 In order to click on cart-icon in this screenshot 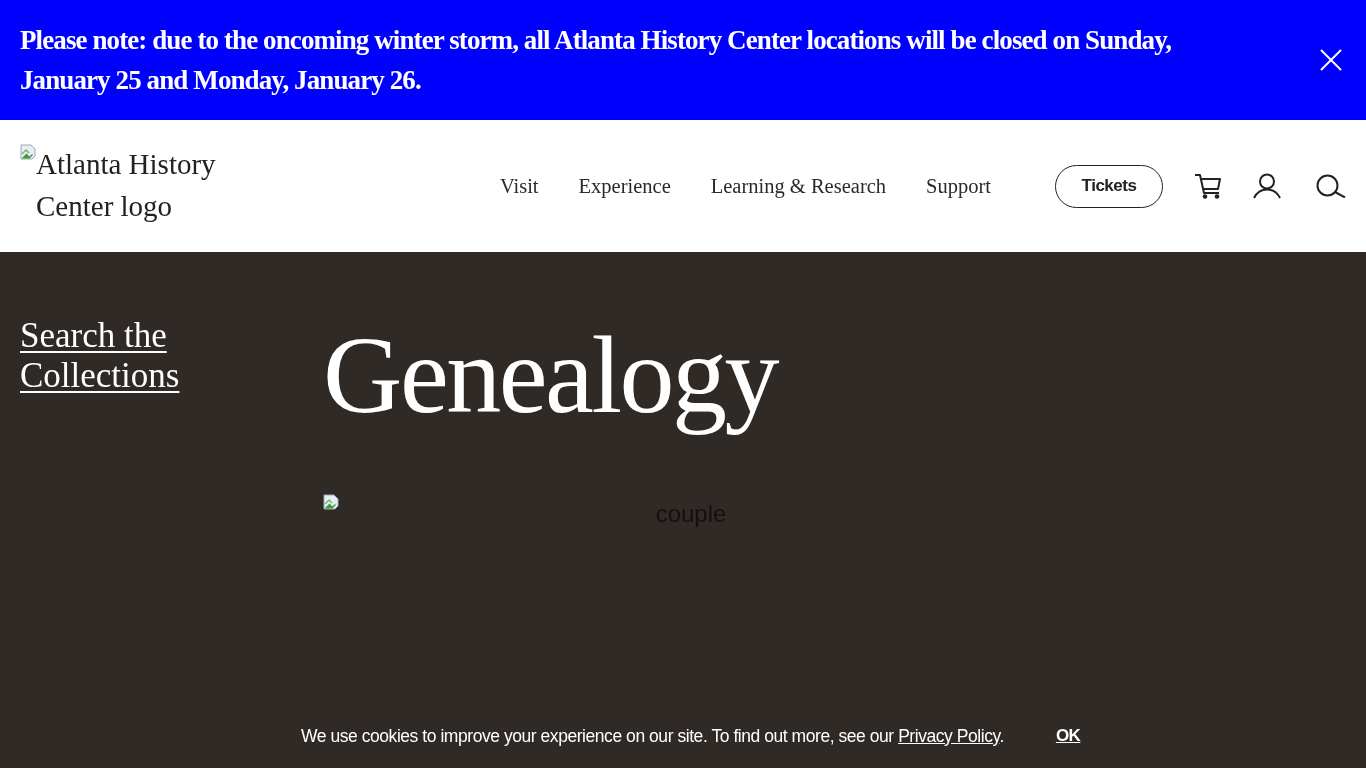, I will do `click(1208, 186)`.